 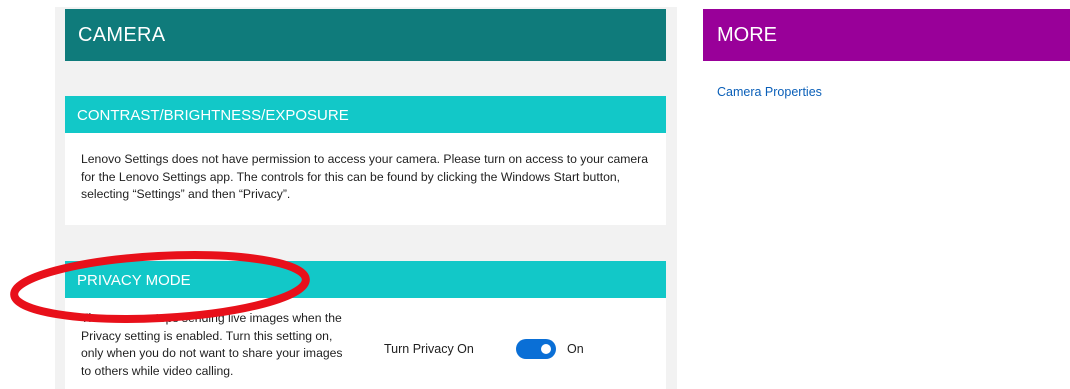 What do you see at coordinates (575, 349) in the screenshot?
I see `privacy-toggle-state: On` at bounding box center [575, 349].